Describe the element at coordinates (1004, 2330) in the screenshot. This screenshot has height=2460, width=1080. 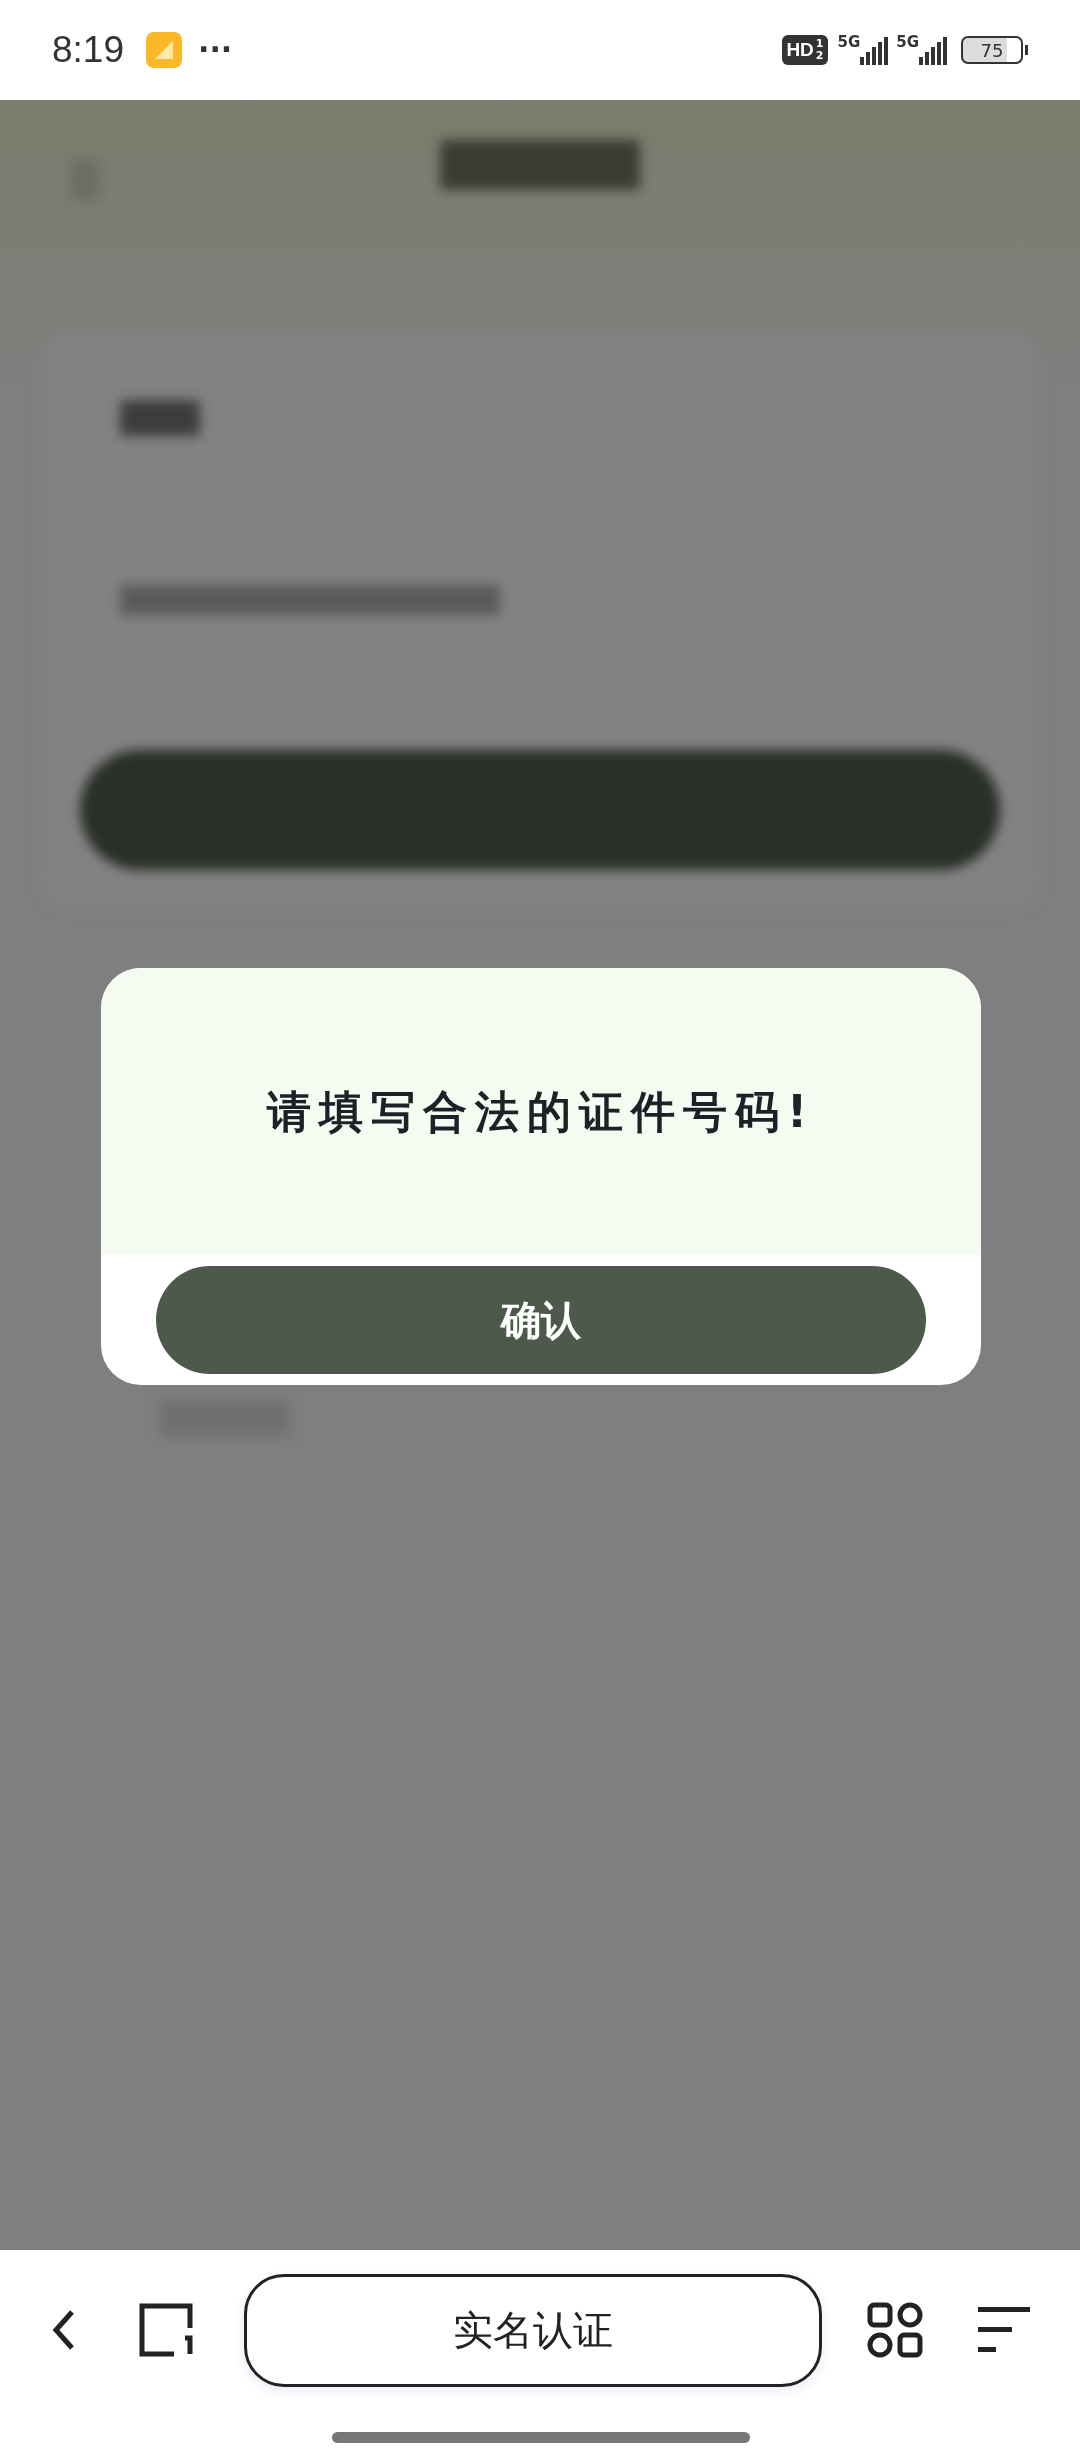
I see `menu-icon` at that location.